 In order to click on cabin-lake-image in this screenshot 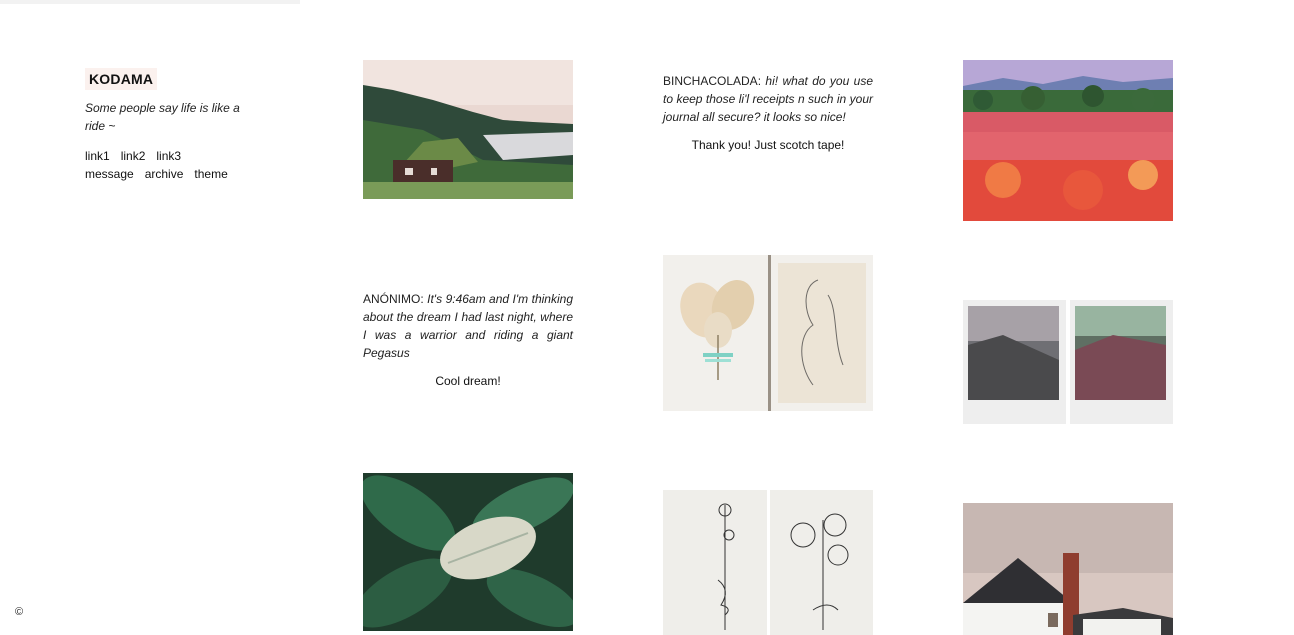, I will do `click(468, 129)`.